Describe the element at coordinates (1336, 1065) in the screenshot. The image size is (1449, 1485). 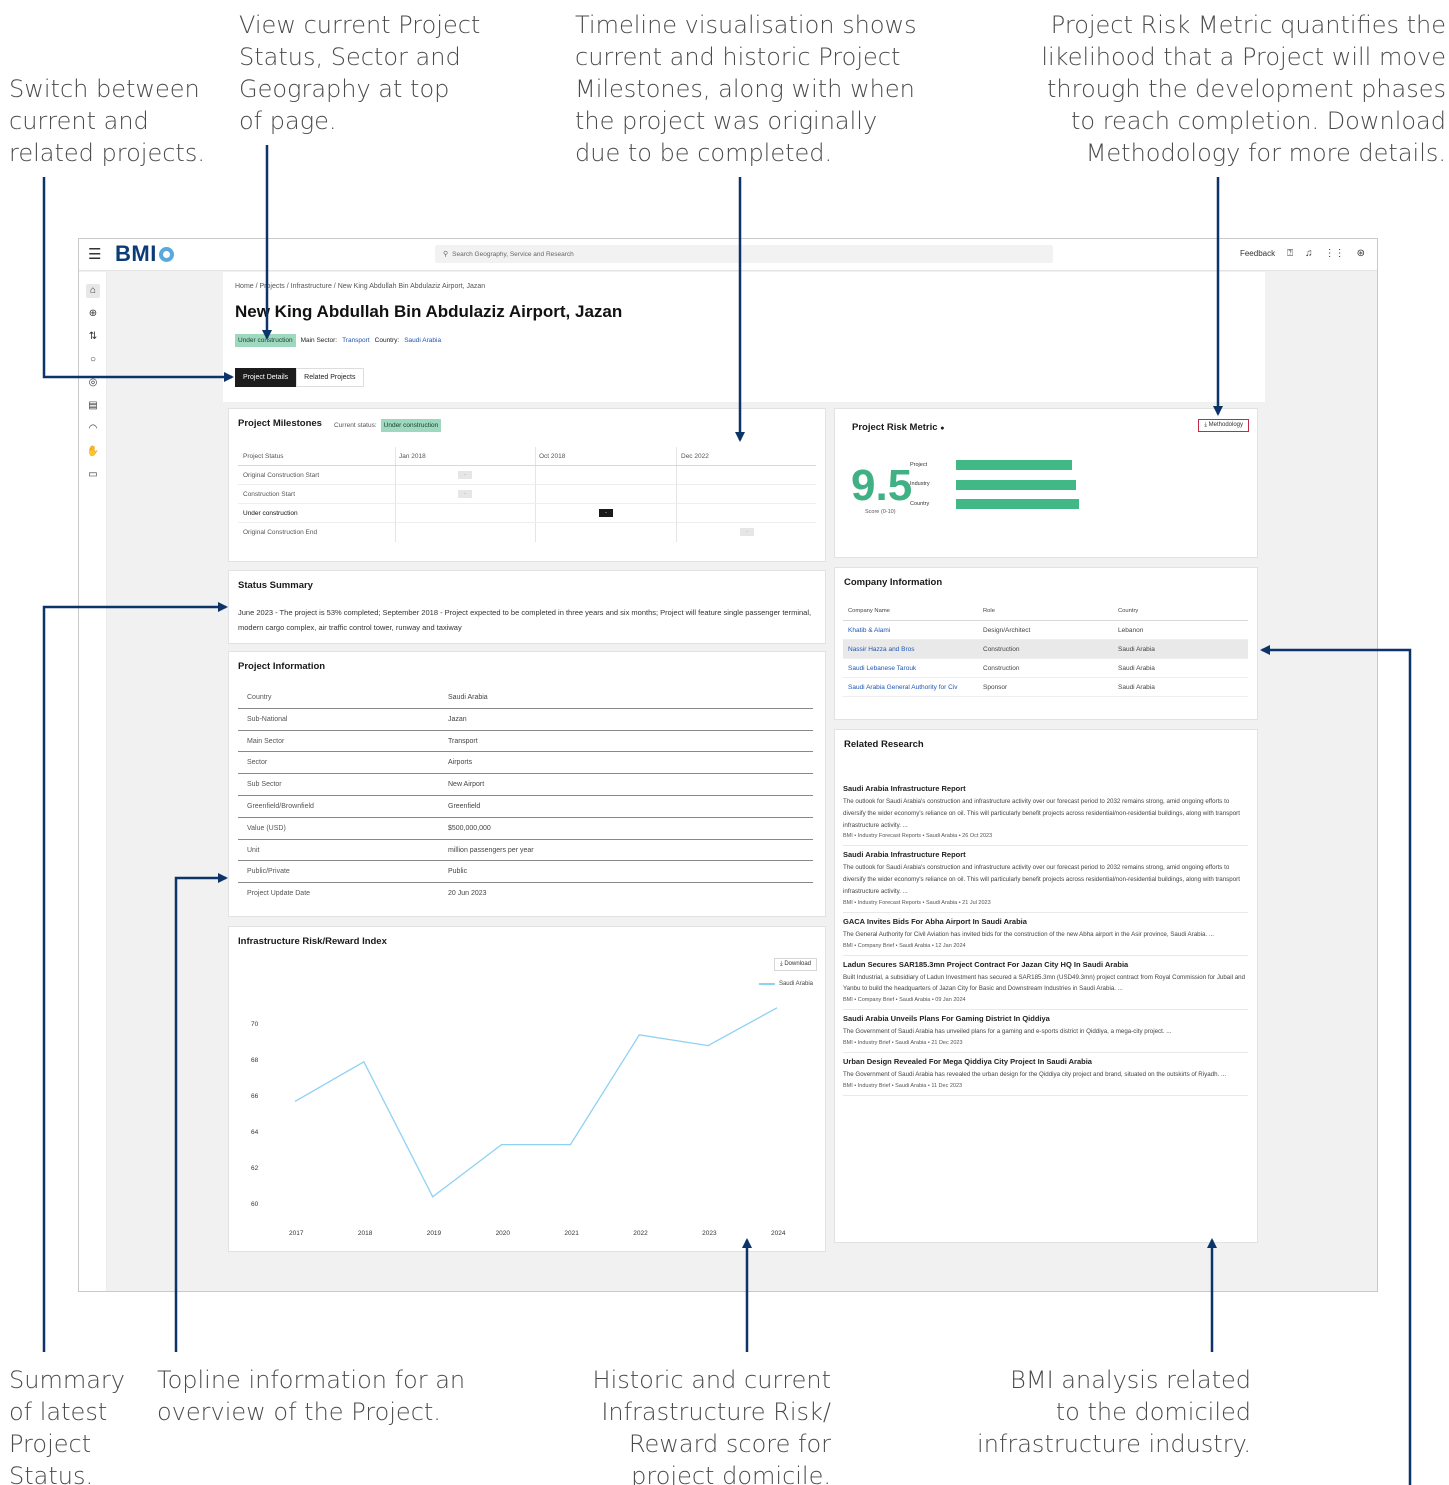
I see `arrow-company` at that location.